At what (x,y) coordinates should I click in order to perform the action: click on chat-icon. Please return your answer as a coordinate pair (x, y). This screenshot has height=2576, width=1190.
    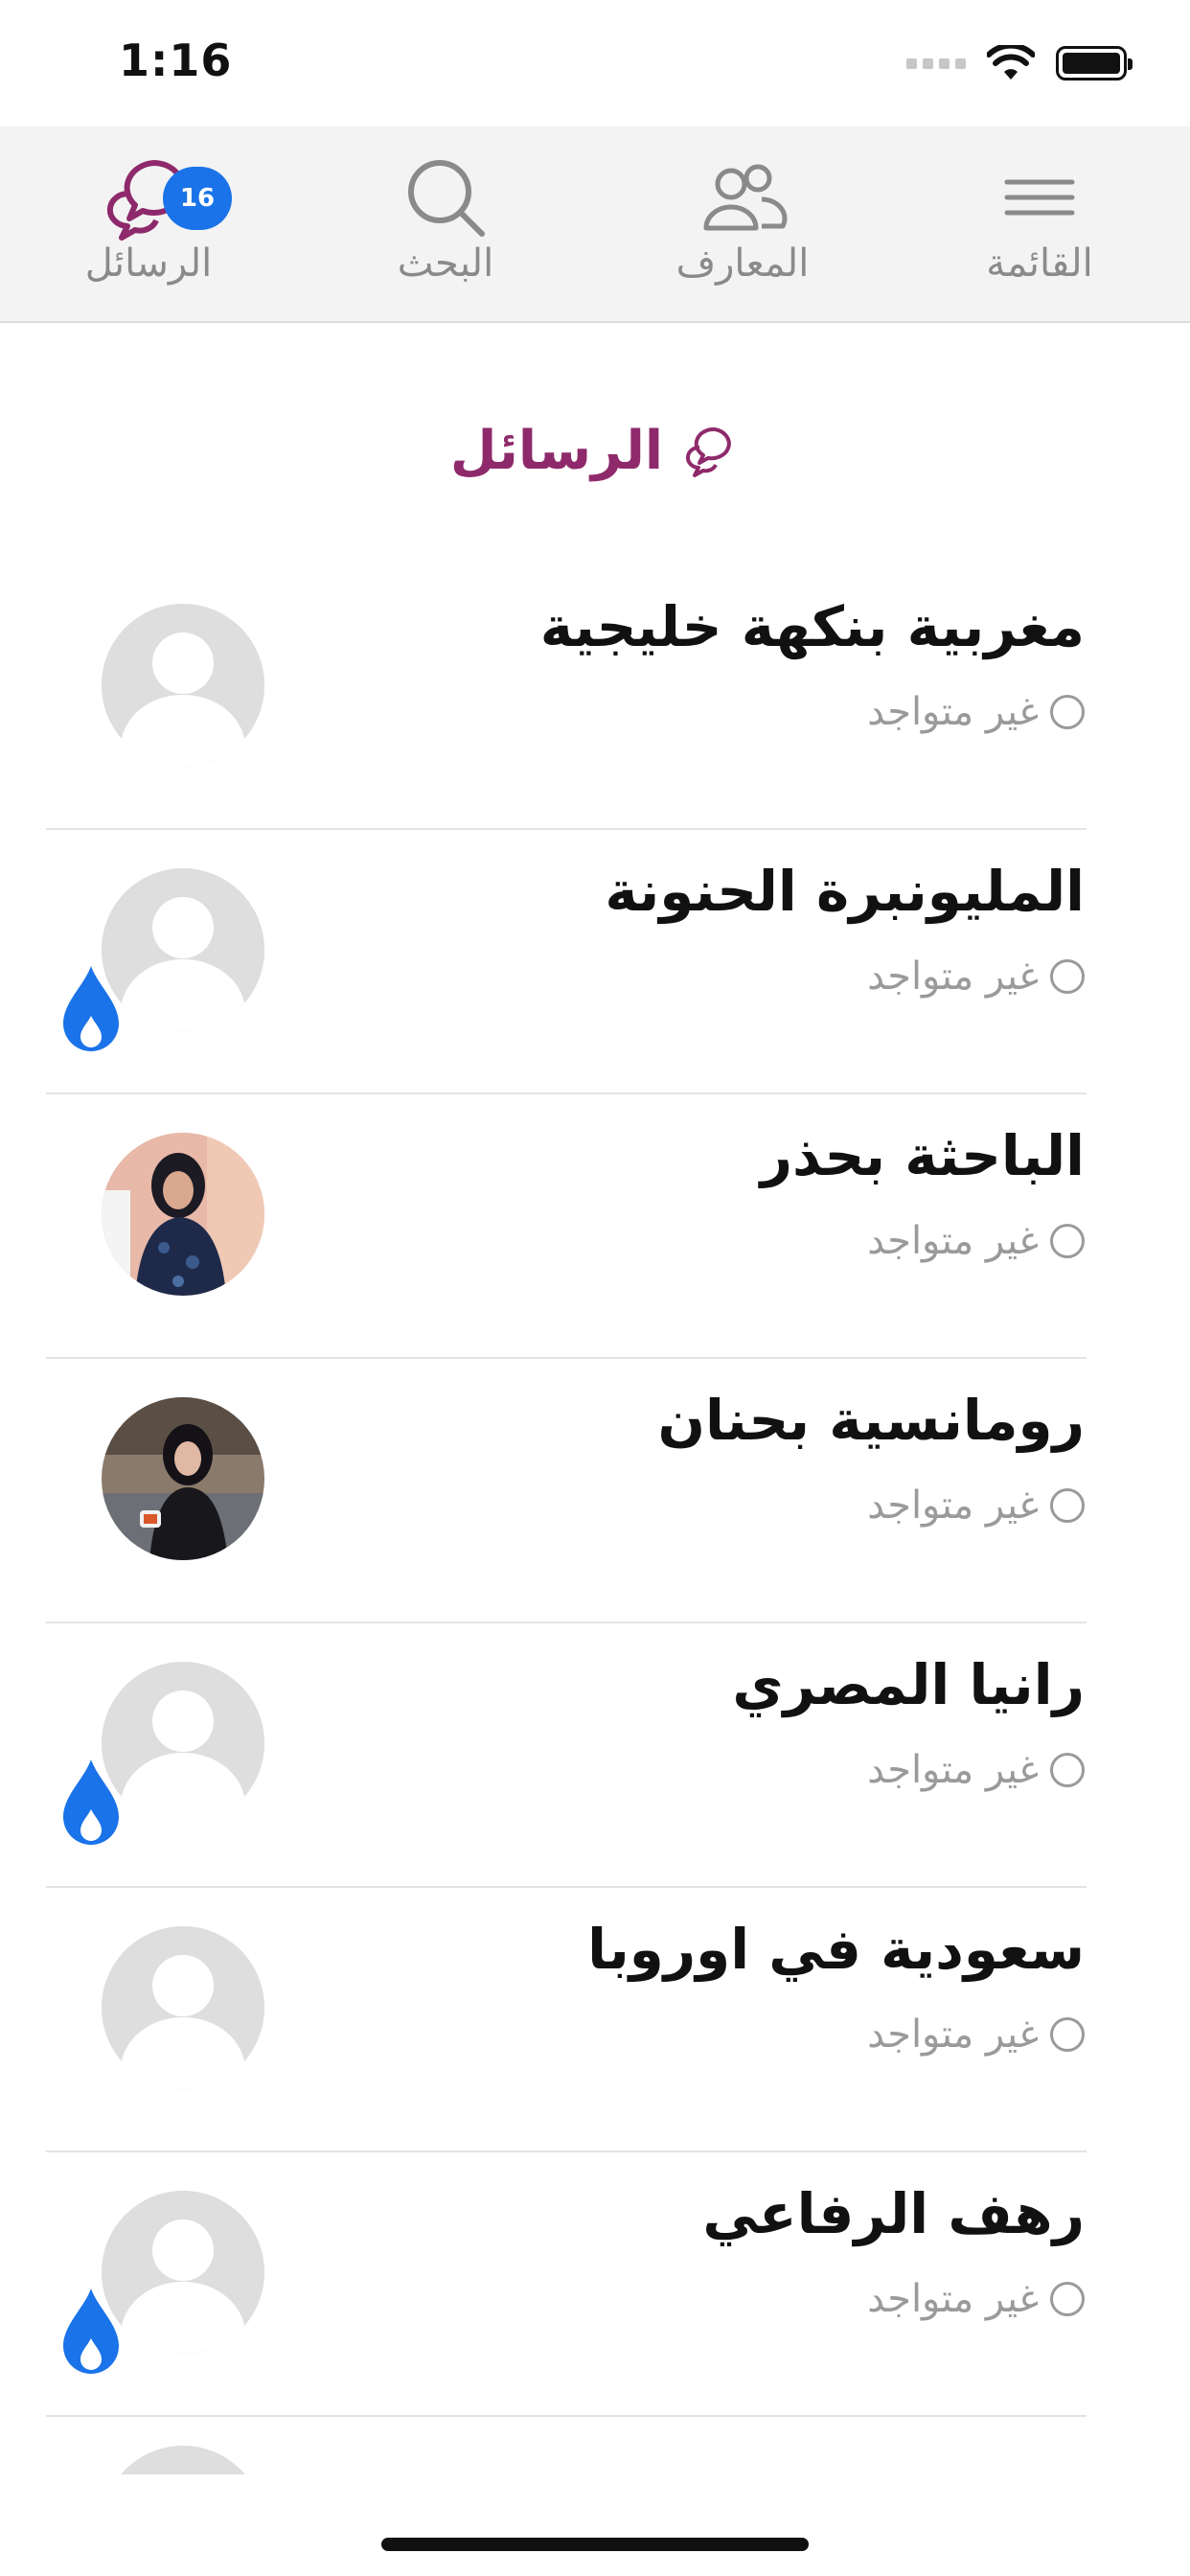
    Looking at the image, I should click on (709, 451).